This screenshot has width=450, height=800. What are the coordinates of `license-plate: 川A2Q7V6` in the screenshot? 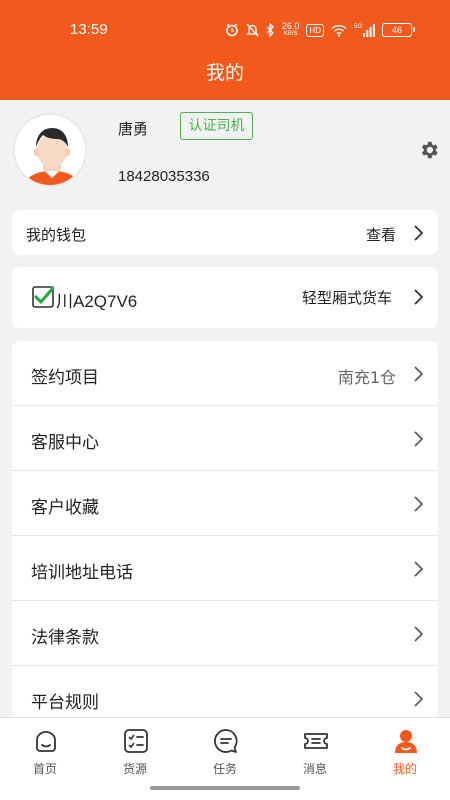 It's located at (97, 301).